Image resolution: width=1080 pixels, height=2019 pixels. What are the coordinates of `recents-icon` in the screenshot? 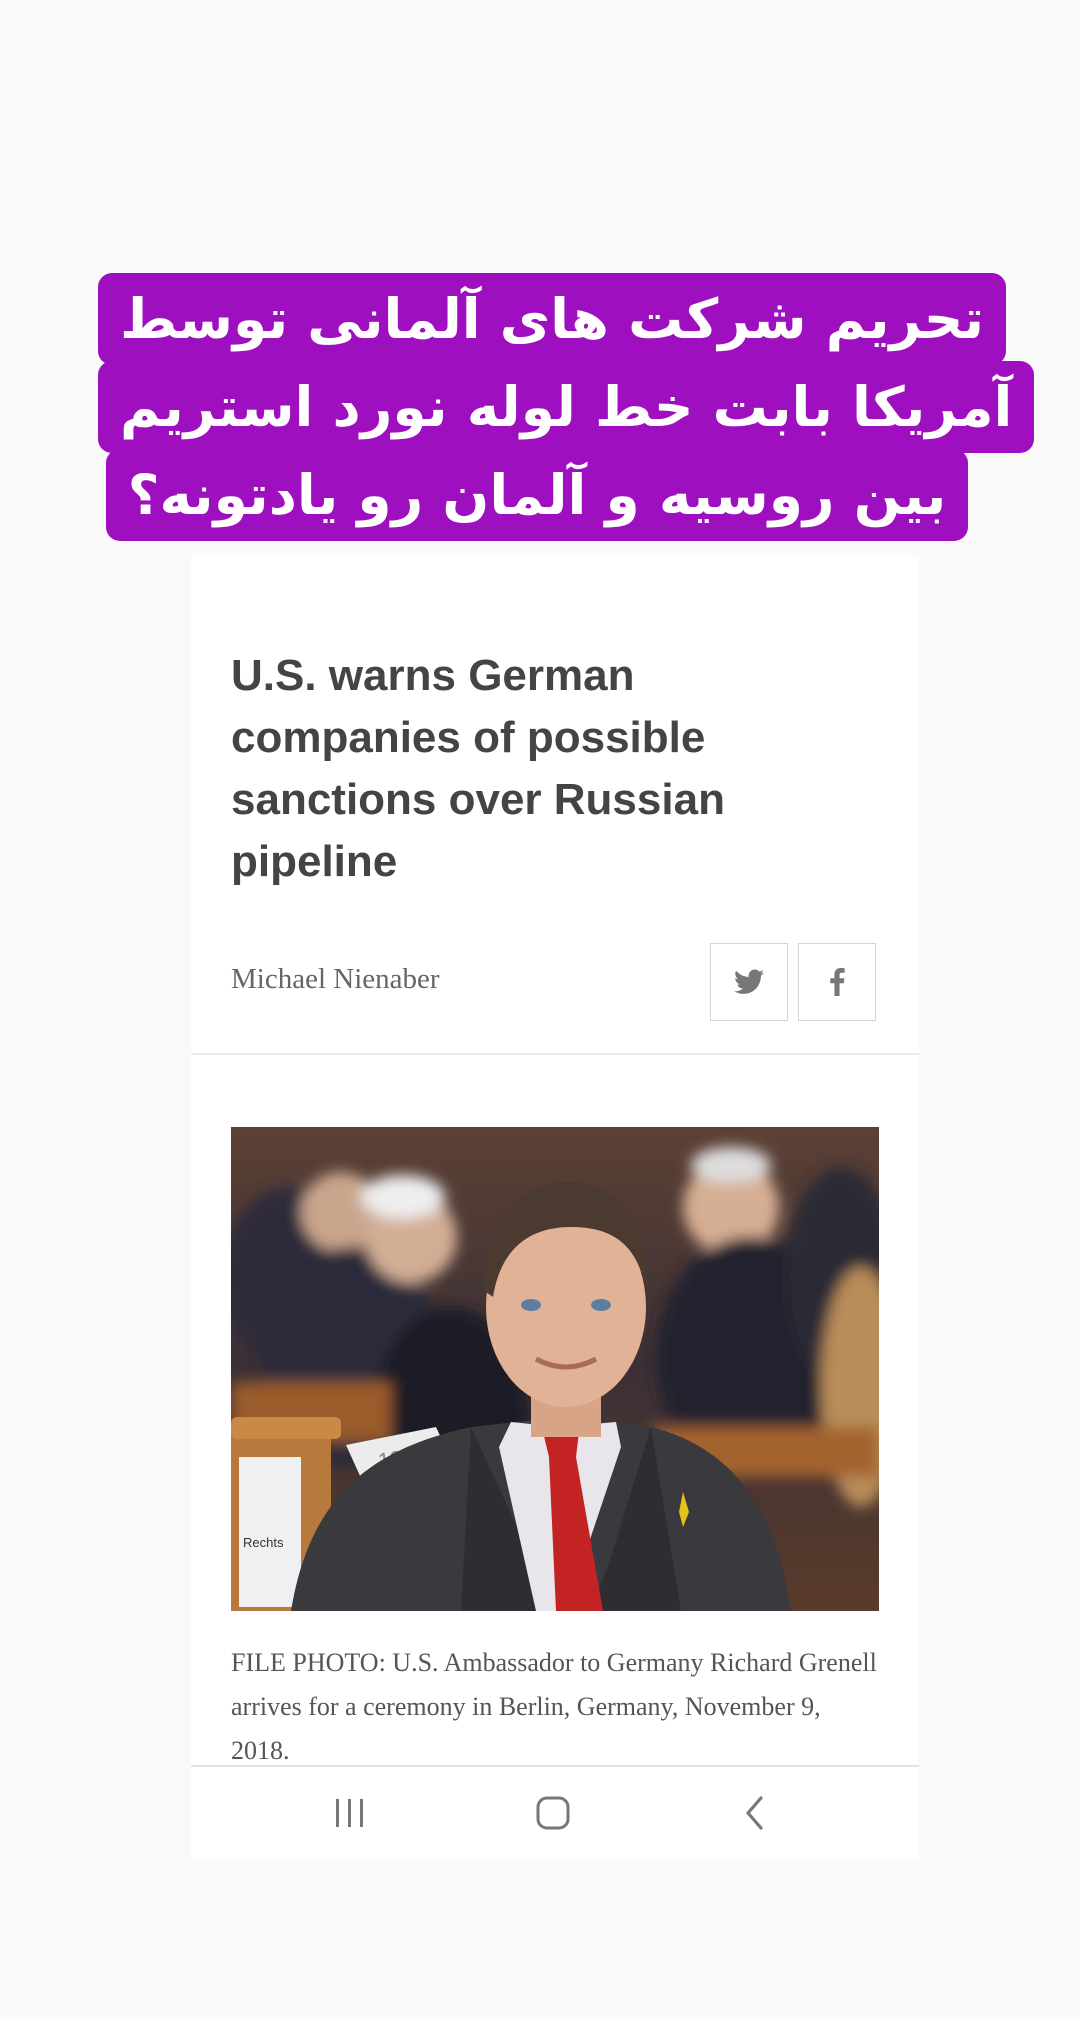 It's located at (349, 1813).